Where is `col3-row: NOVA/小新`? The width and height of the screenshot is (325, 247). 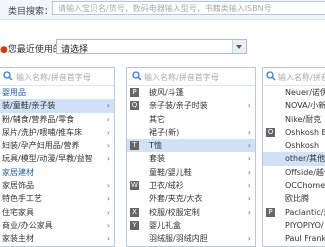 col3-row: NOVA/小新 is located at coordinates (294, 105).